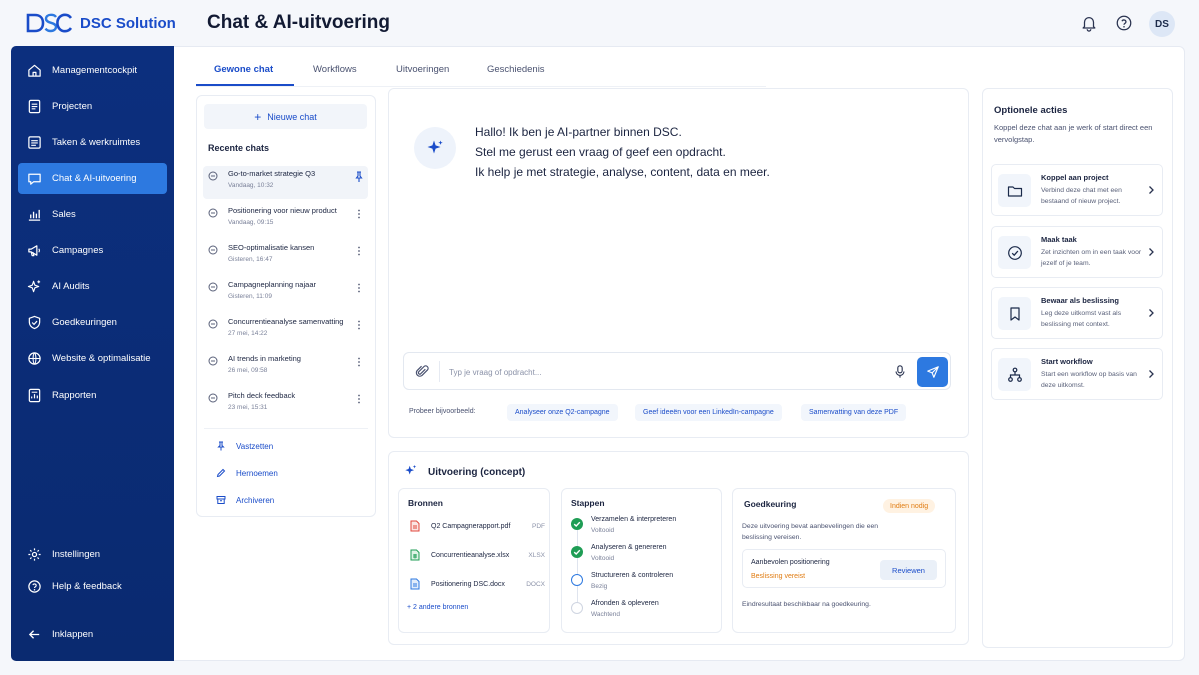 Image resolution: width=1199 pixels, height=675 pixels. I want to click on send-icon, so click(932, 372).